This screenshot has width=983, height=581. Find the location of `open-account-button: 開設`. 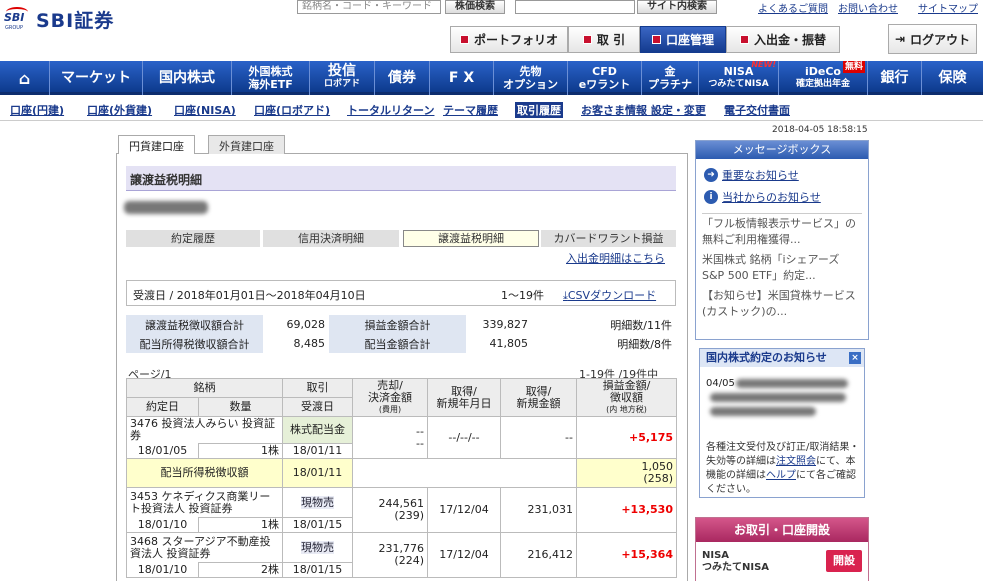

open-account-button: 開設 is located at coordinates (844, 561).